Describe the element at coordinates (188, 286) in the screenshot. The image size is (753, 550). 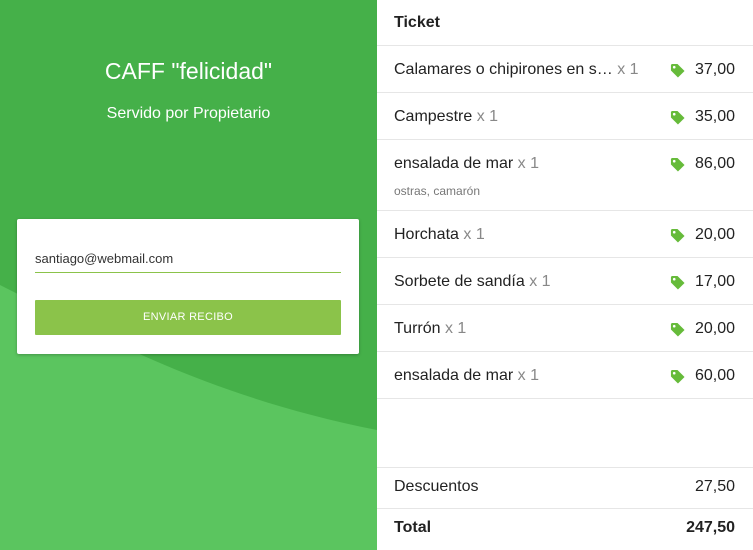
I see `receipt-card: ENVIAR RECIBO` at that location.